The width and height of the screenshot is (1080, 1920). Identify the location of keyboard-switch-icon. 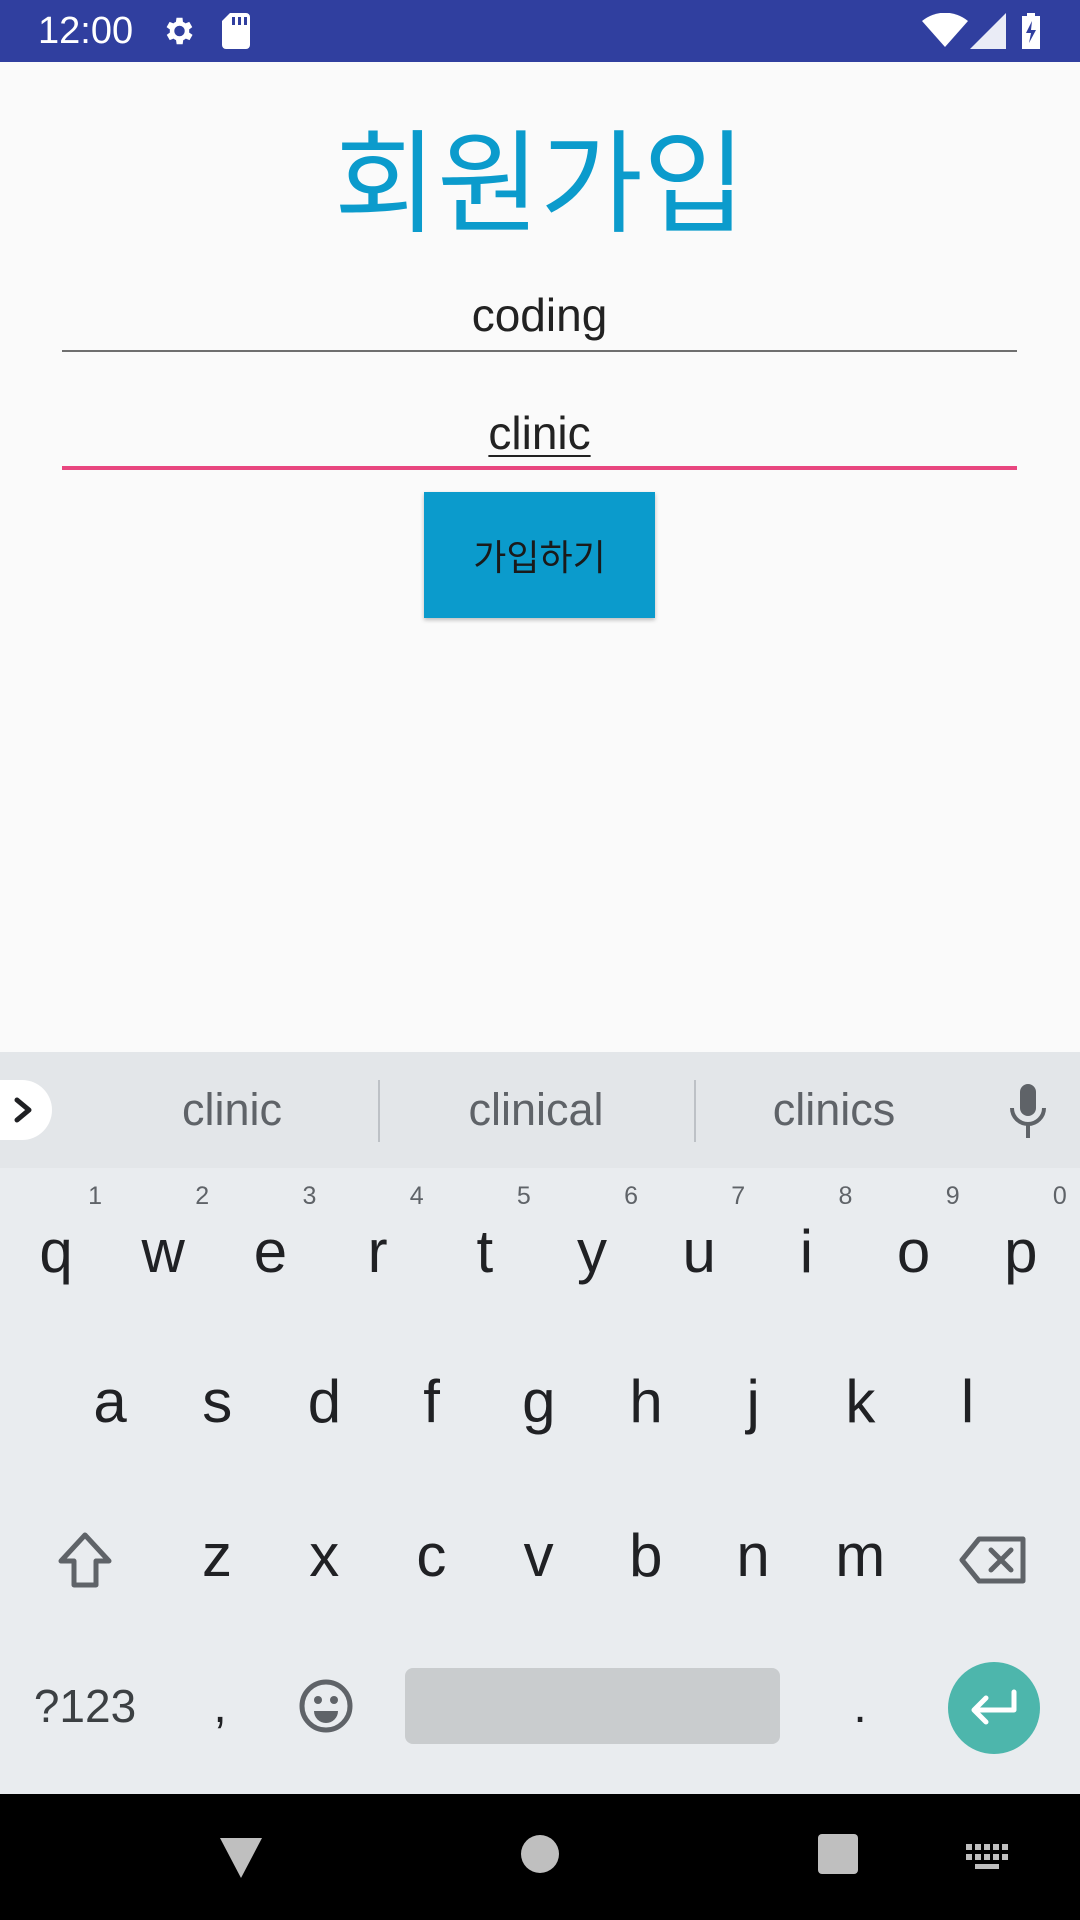
(988, 1857).